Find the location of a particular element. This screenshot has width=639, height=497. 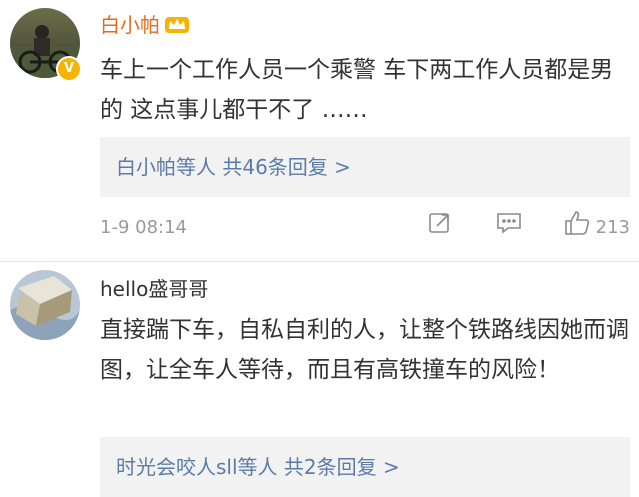

action-bar: 213 is located at coordinates (529, 228).